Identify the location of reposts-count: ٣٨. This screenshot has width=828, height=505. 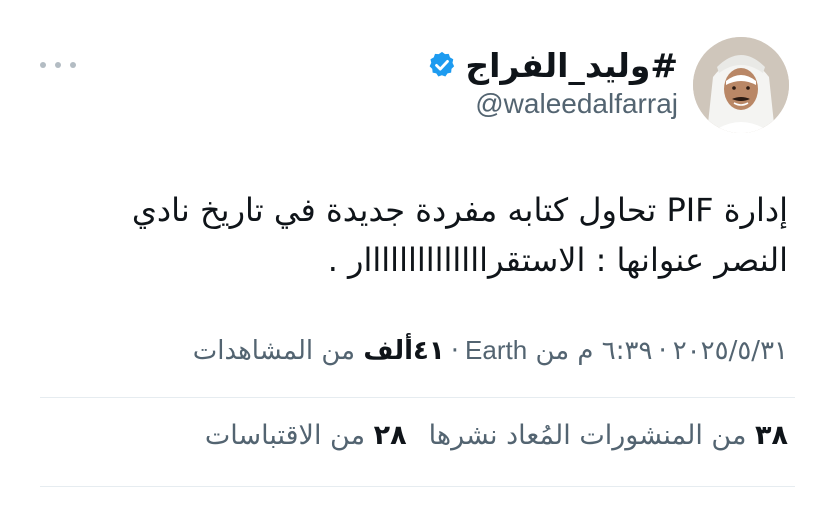
(771, 435).